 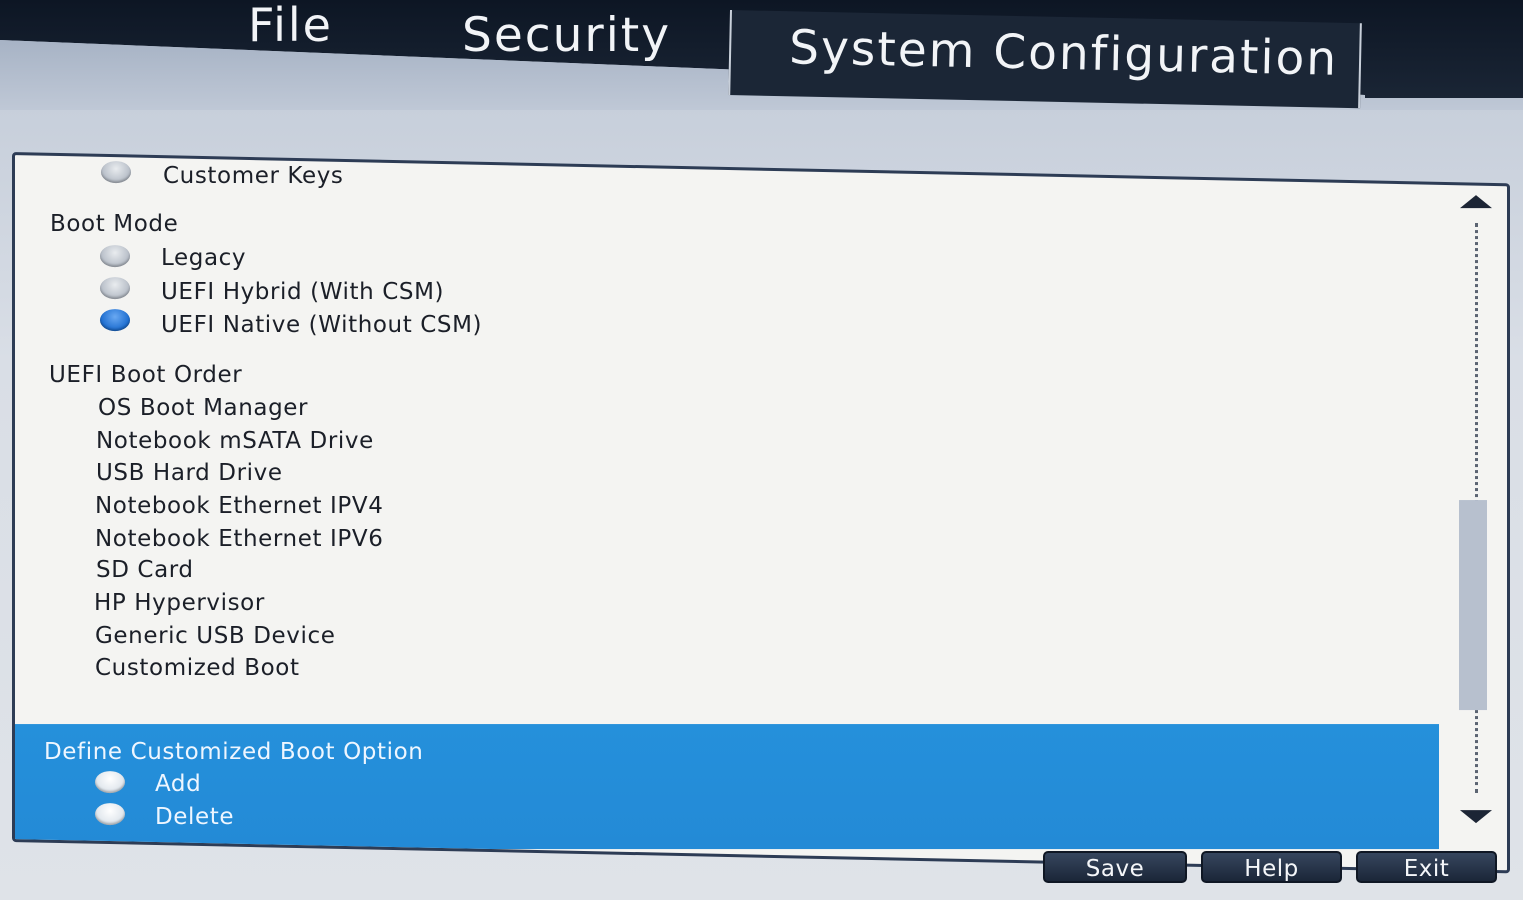 I want to click on uefi-boot-order-heading: UEFI Boot Order, so click(x=146, y=375).